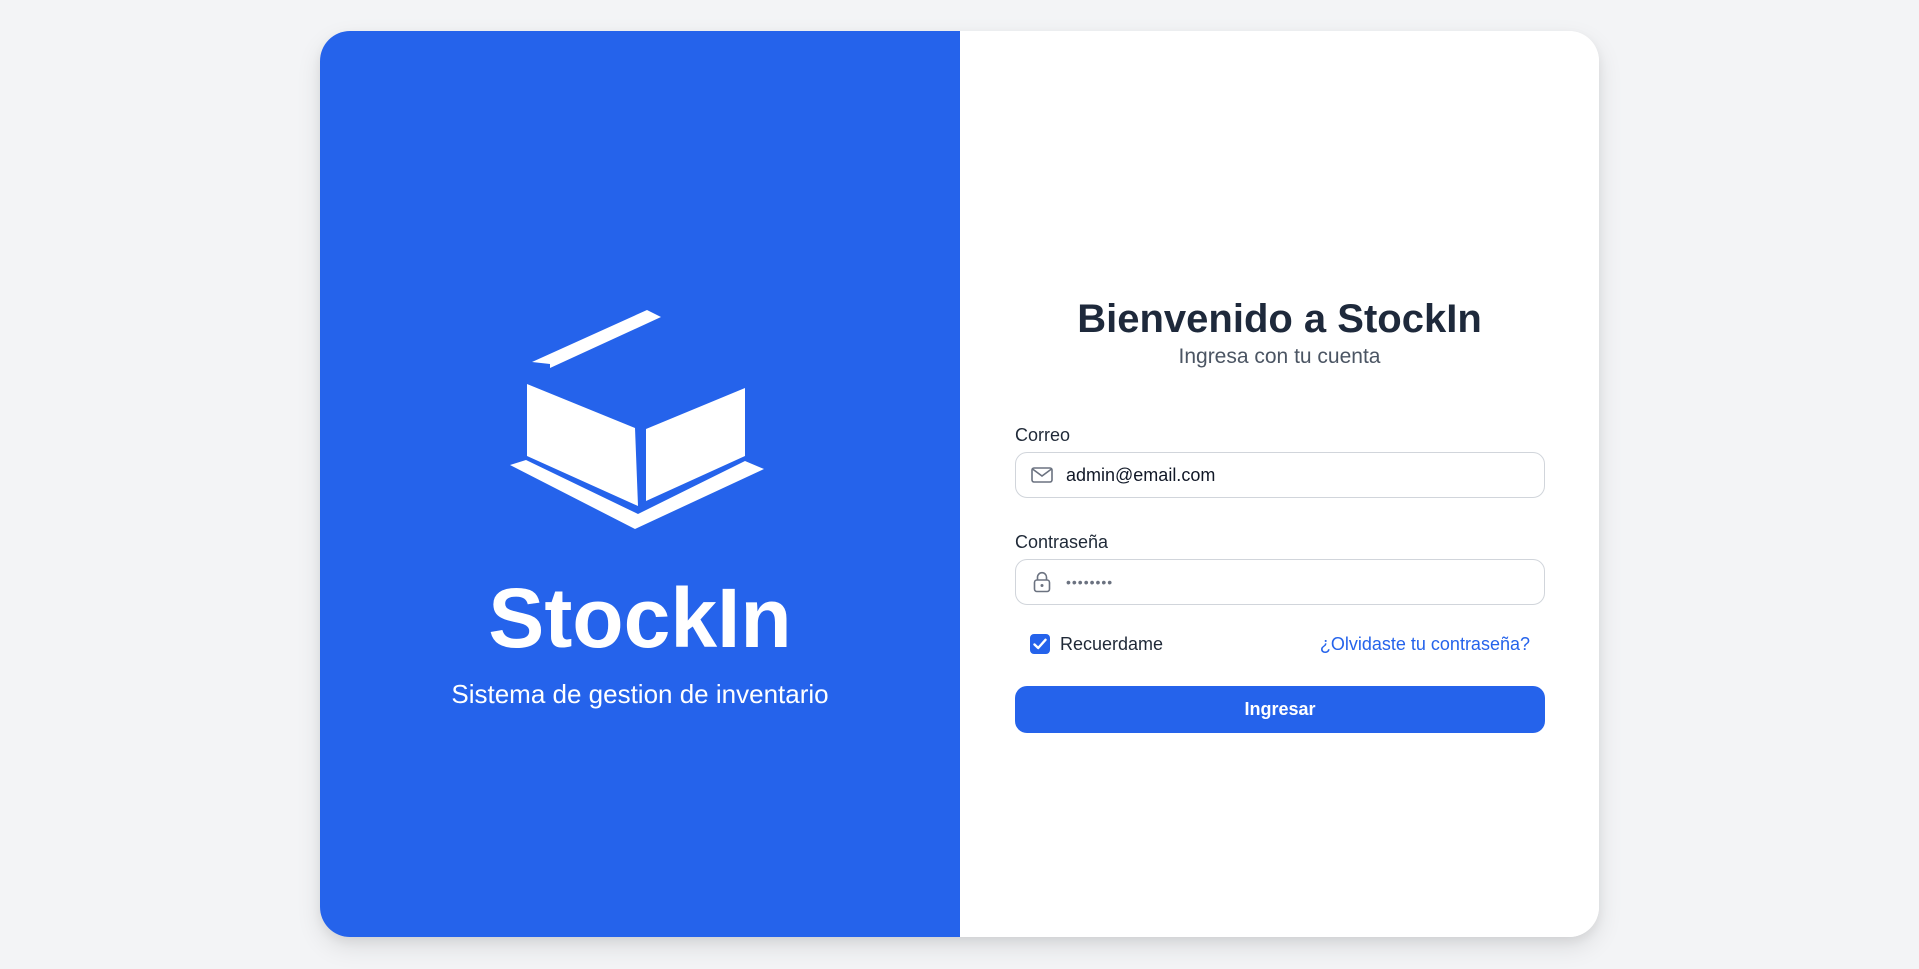 The image size is (1919, 969). I want to click on mail-icon, so click(1042, 475).